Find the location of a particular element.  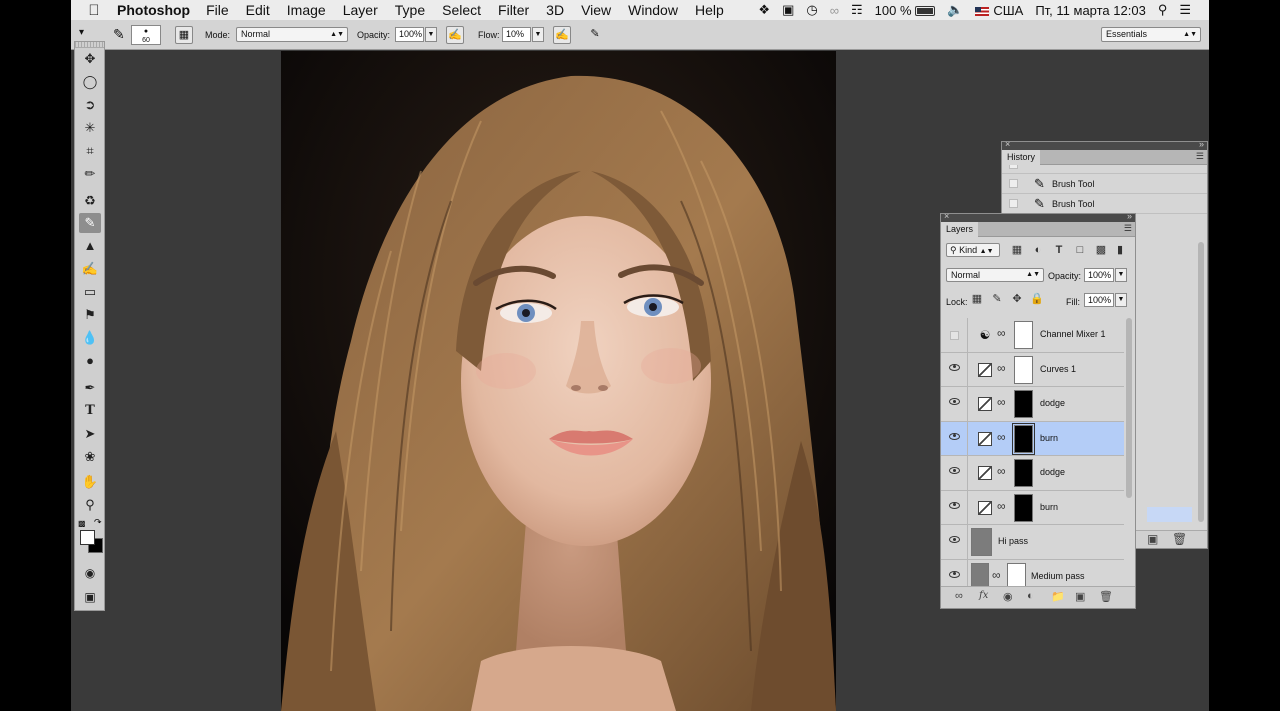

layer-row: ∞ Curves 1 is located at coordinates (1032, 369).